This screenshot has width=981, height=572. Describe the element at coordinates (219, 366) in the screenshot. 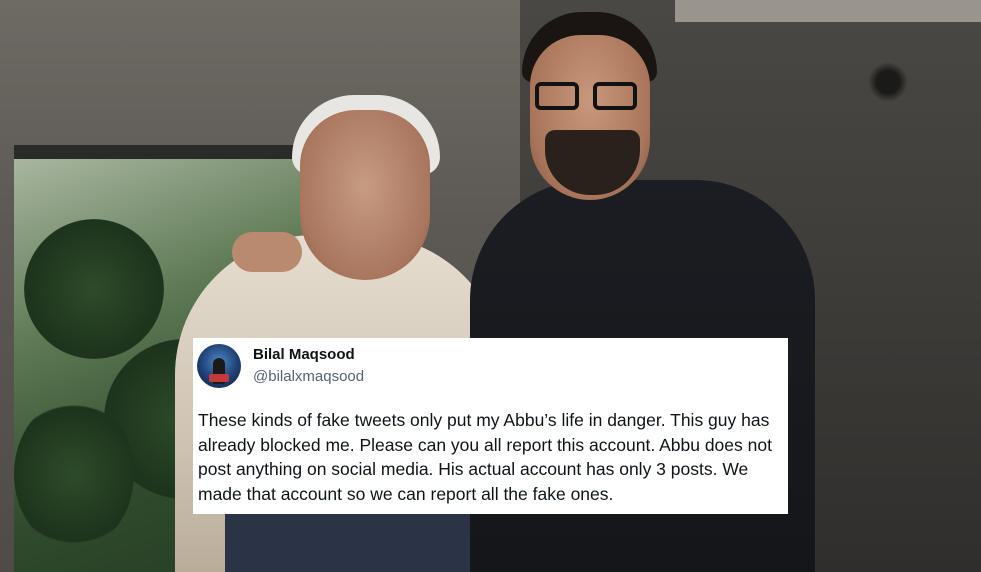

I see `avatar` at that location.